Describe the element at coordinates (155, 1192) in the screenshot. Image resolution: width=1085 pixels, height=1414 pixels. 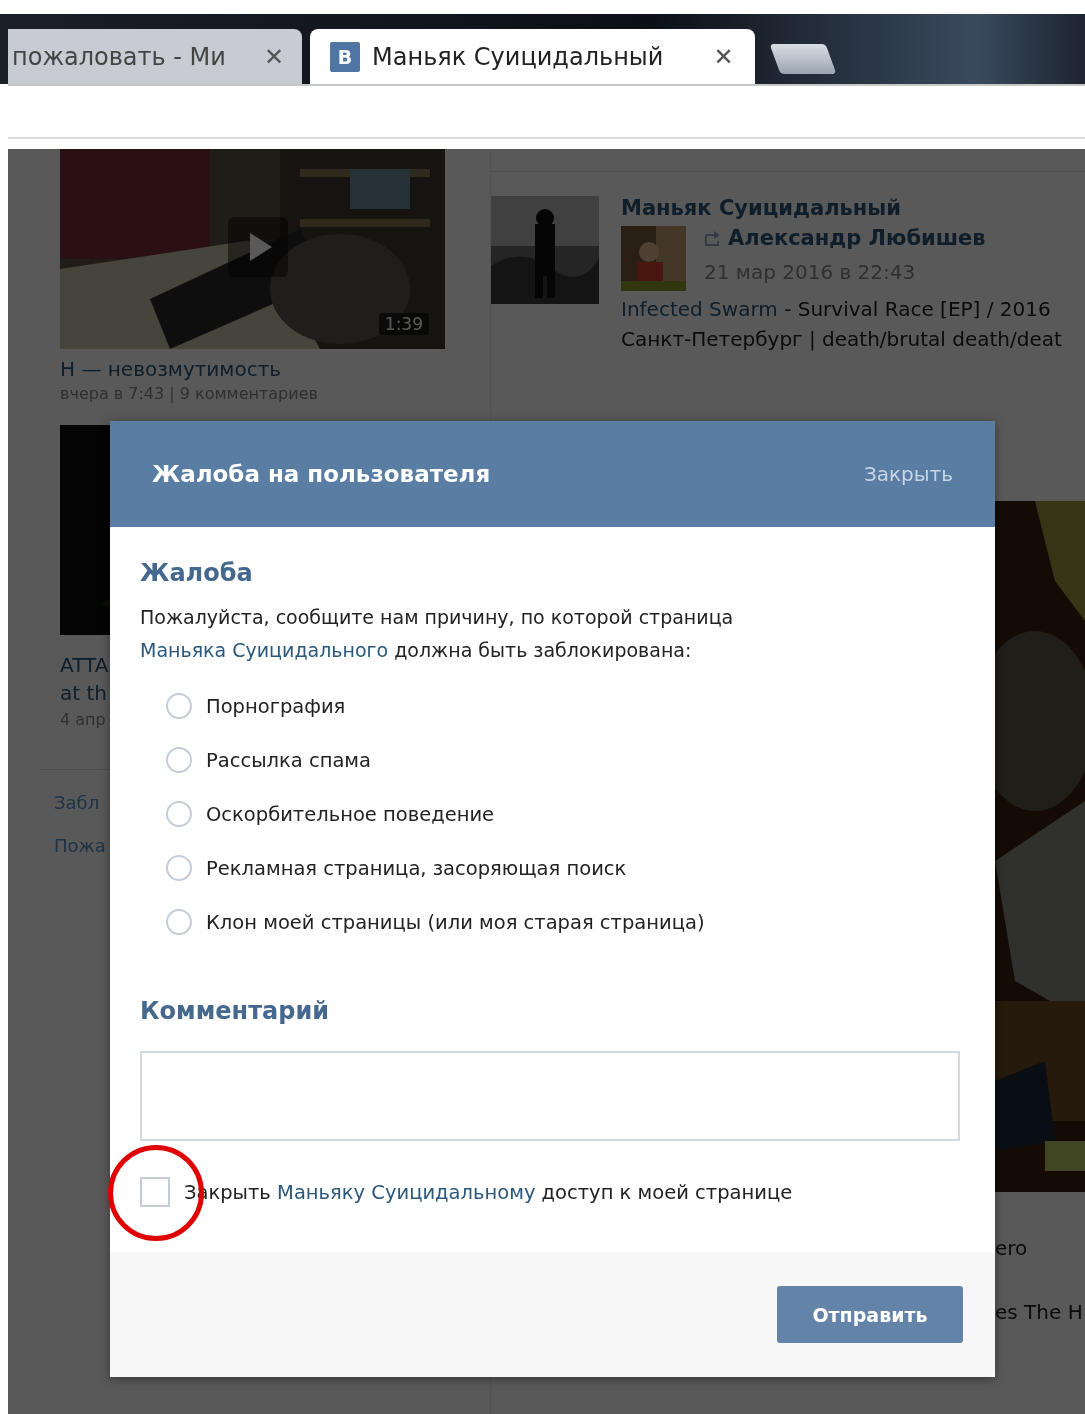
I see `checkbox` at that location.